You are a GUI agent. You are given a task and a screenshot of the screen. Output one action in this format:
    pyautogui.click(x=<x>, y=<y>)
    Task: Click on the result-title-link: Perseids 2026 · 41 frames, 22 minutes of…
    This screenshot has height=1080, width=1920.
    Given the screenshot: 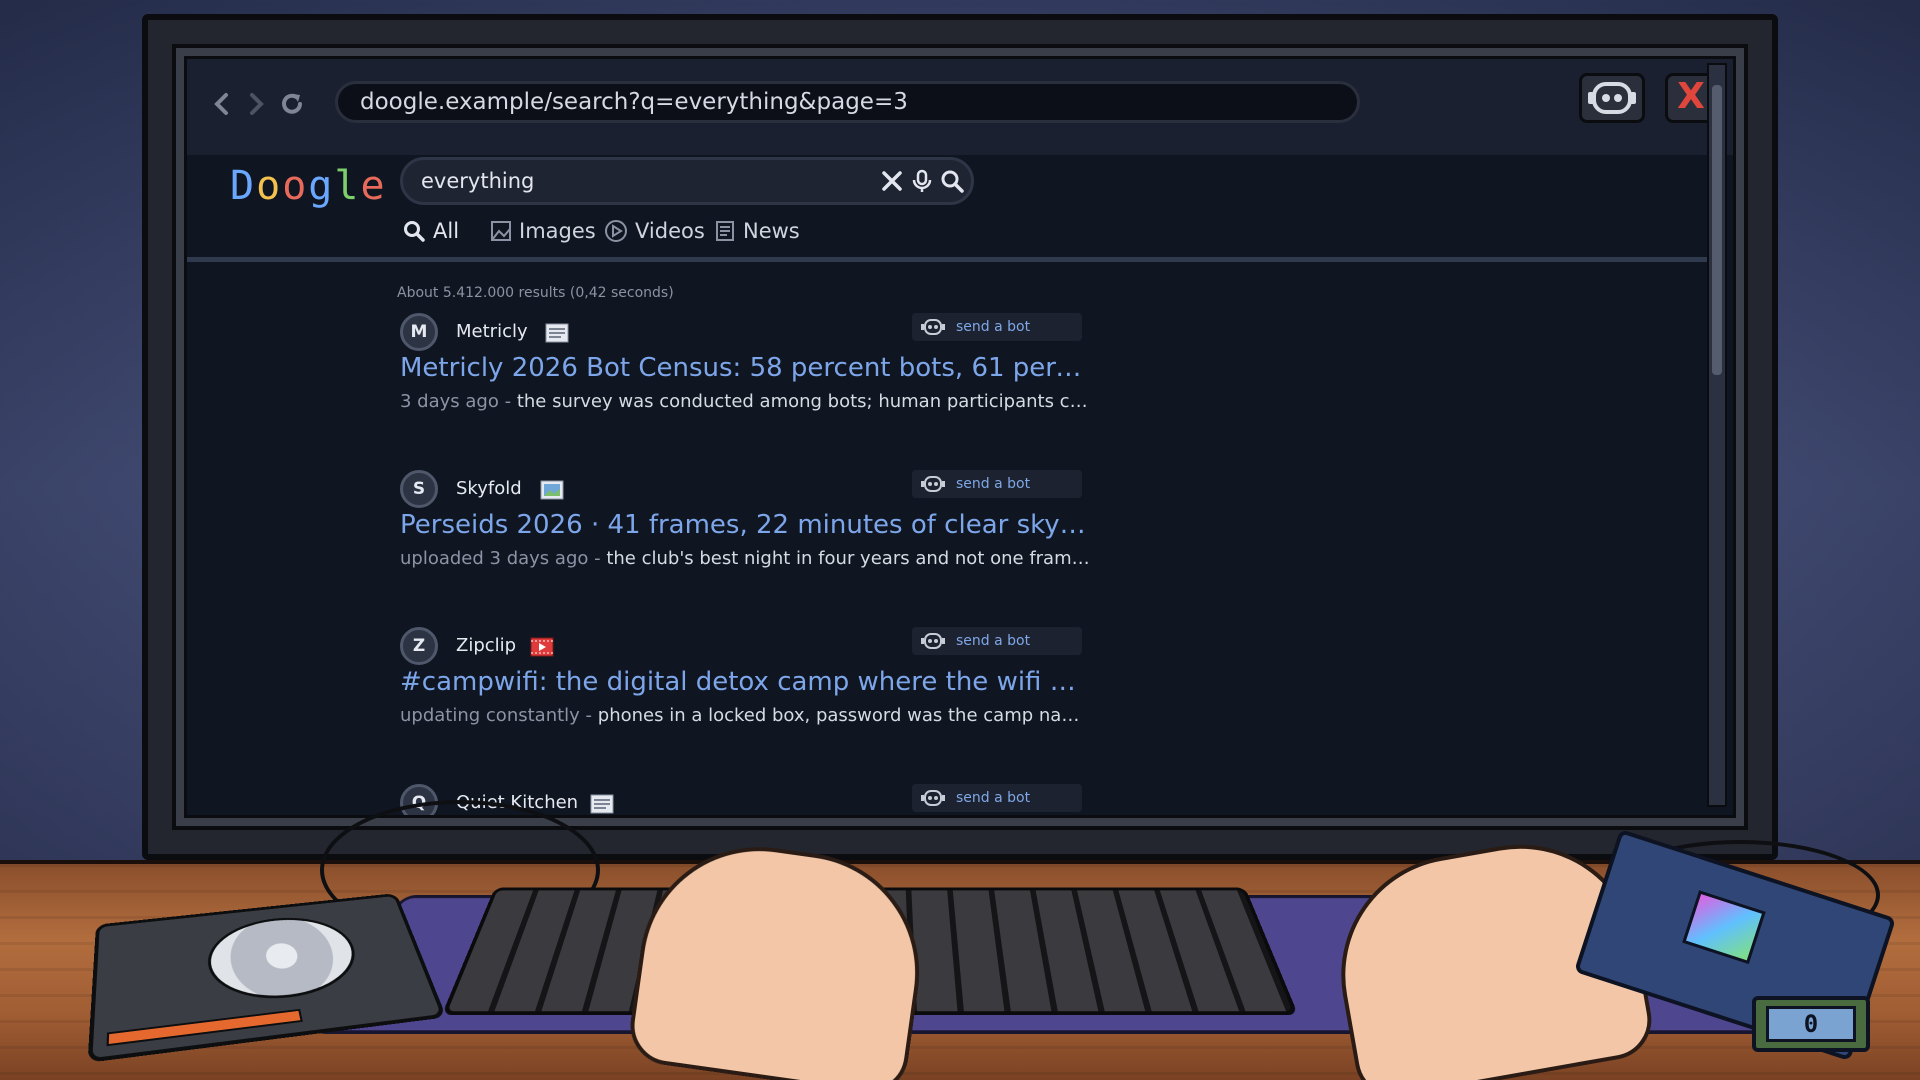 What is the action you would take?
    pyautogui.click(x=745, y=525)
    